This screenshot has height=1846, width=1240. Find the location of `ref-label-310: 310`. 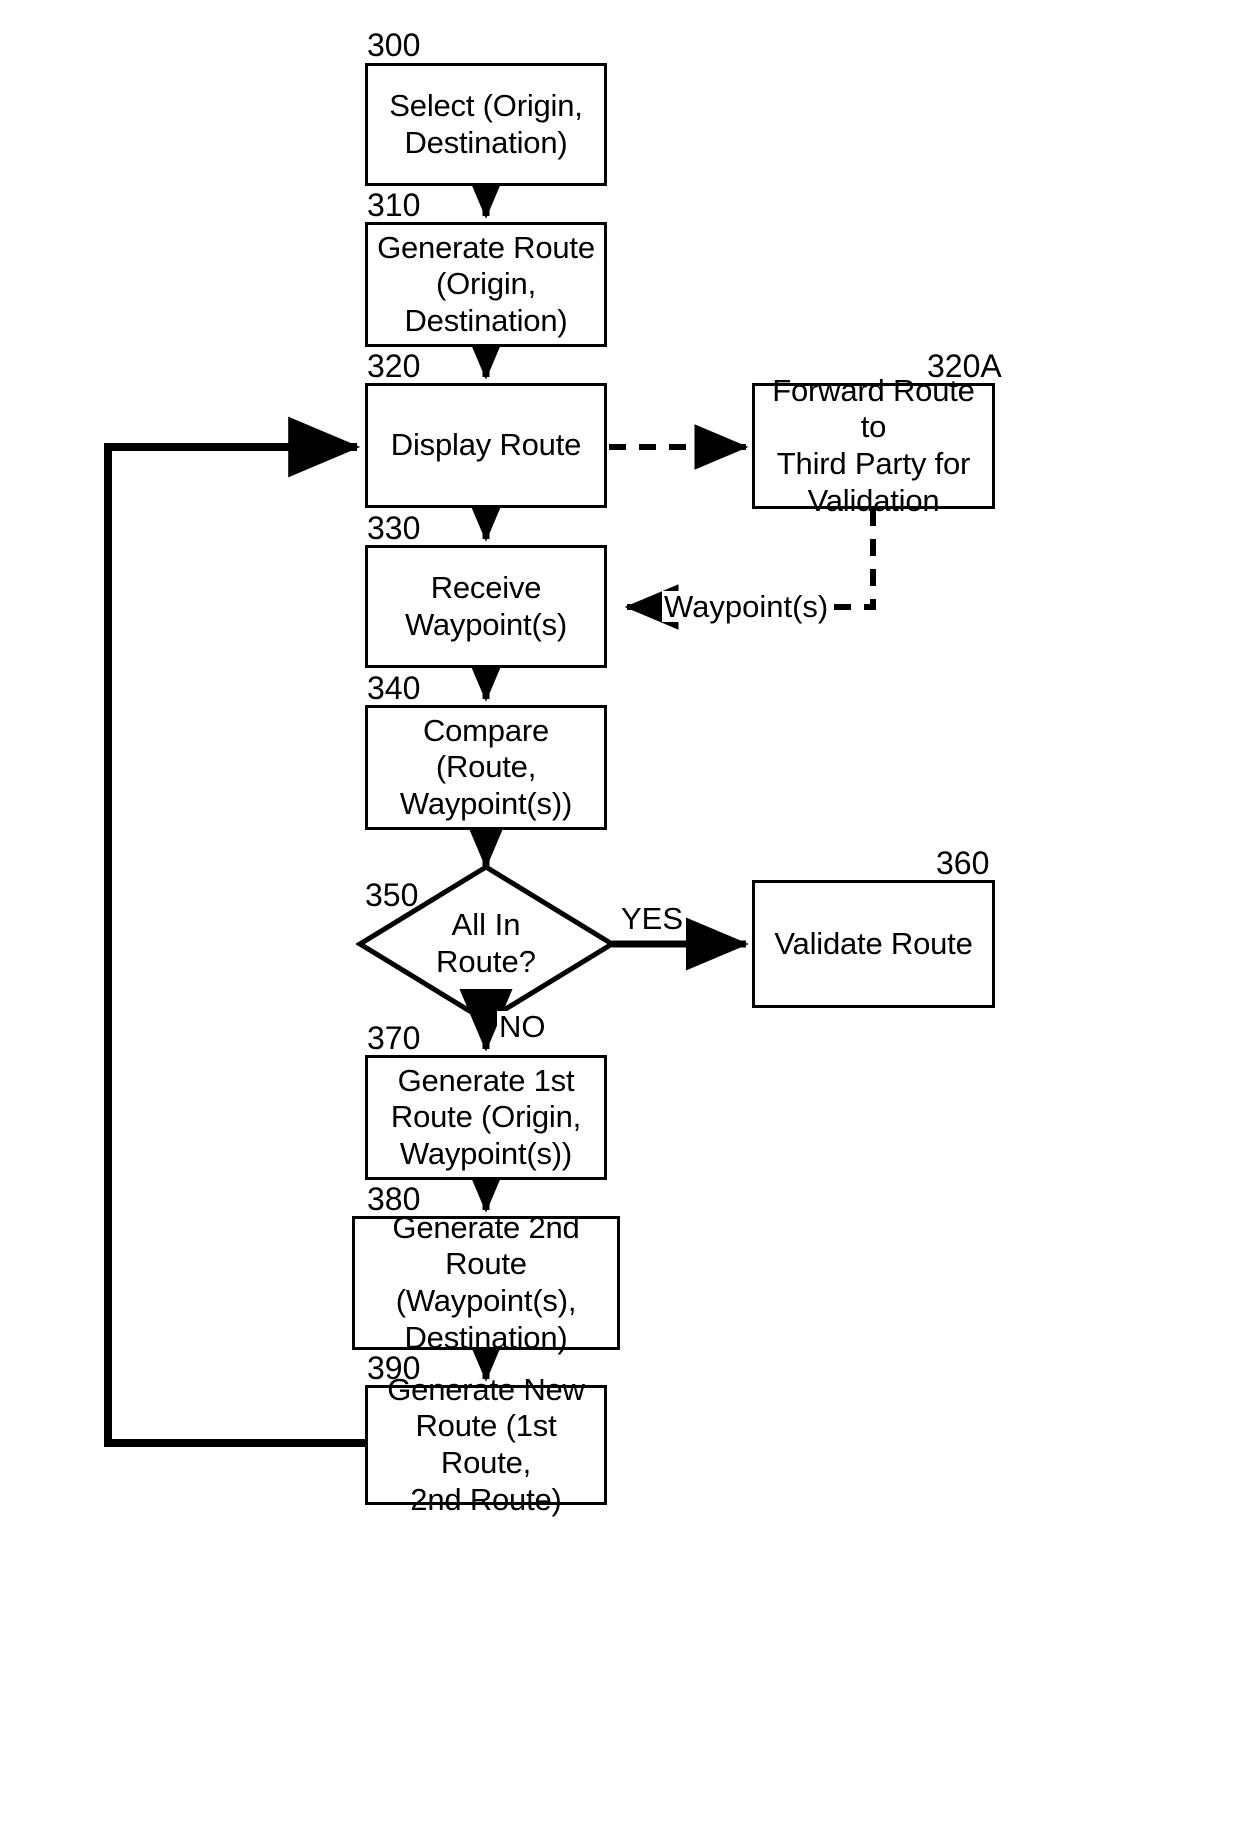

ref-label-310: 310 is located at coordinates (394, 205).